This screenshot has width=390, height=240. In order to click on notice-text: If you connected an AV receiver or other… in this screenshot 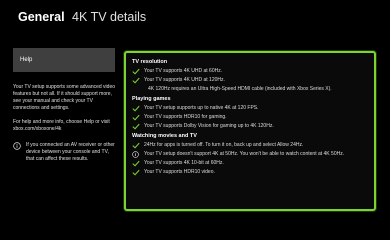, I will do `click(70, 152)`.